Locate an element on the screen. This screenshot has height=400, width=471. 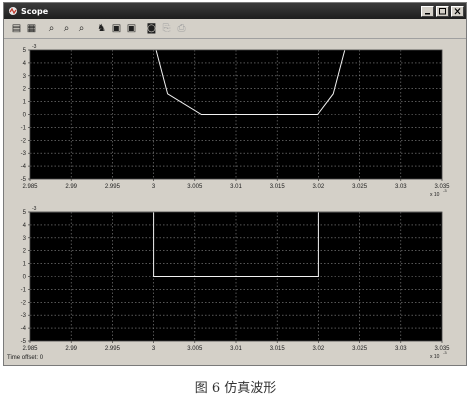
restore-axes-icon: ▣ is located at coordinates (131, 29).